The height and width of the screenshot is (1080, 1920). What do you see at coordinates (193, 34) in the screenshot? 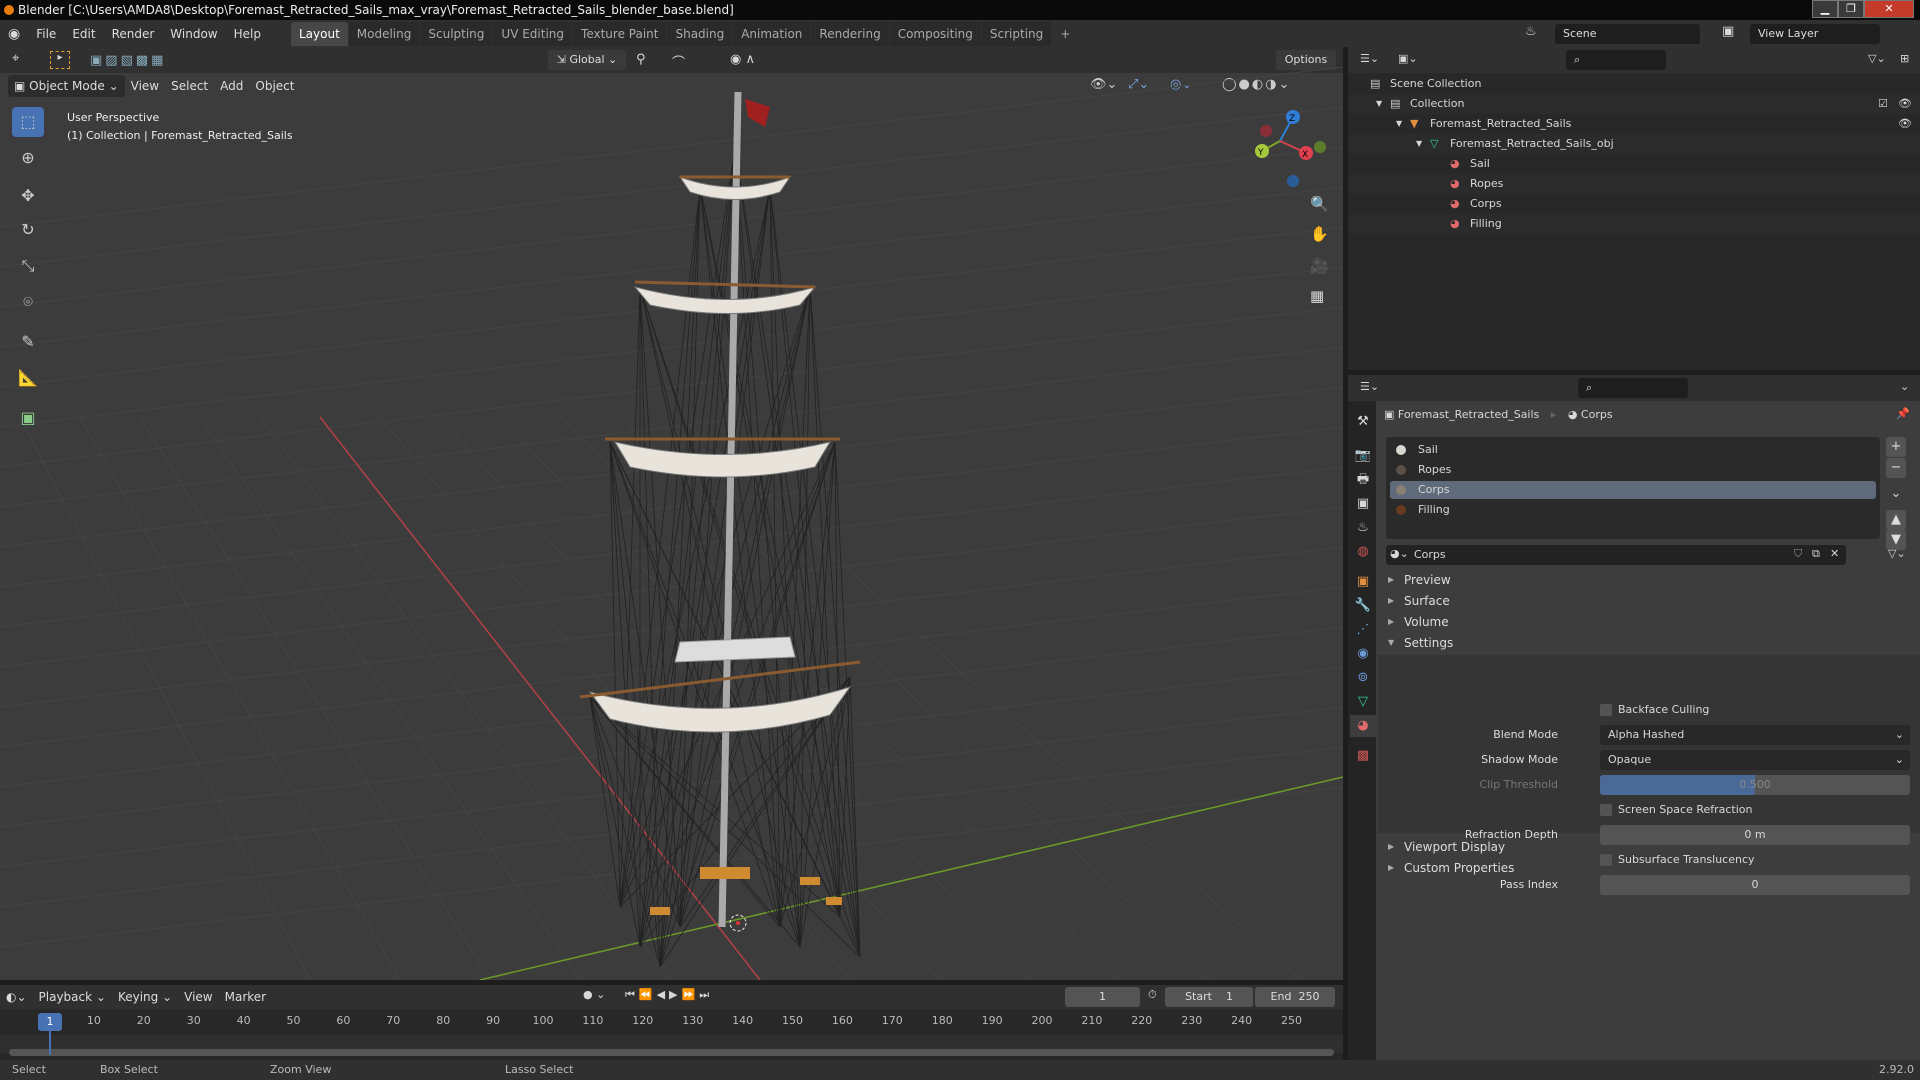
I see `menu-window: Window` at bounding box center [193, 34].